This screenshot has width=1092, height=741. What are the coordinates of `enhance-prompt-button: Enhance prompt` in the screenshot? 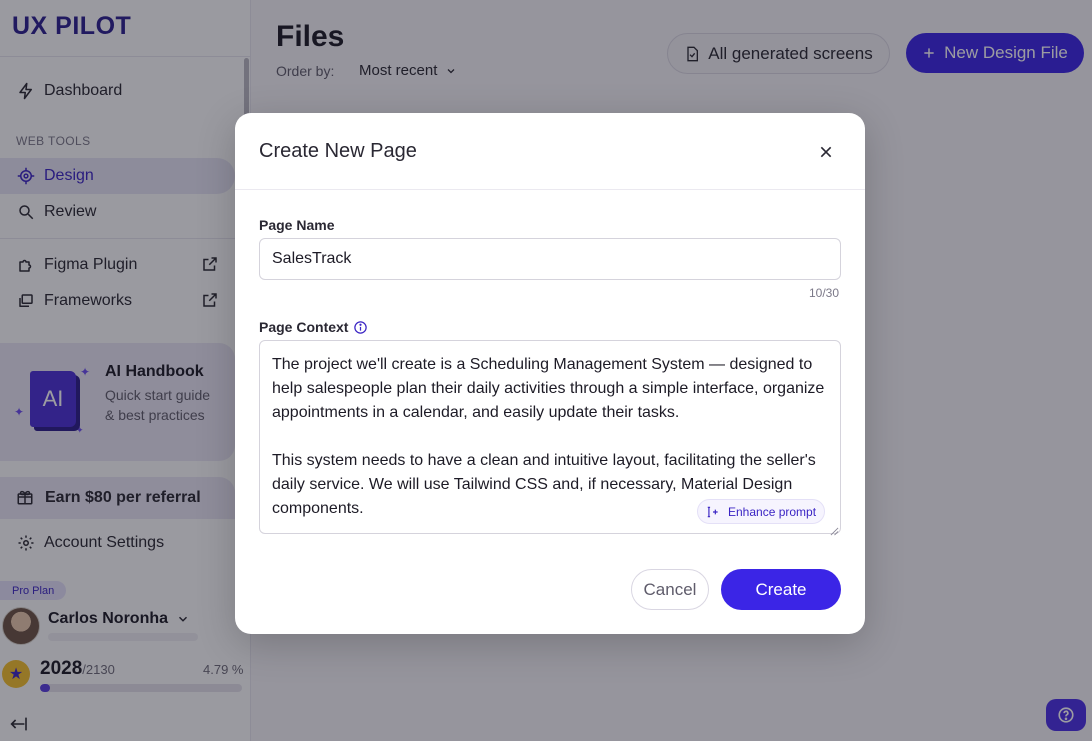 It's located at (761, 511).